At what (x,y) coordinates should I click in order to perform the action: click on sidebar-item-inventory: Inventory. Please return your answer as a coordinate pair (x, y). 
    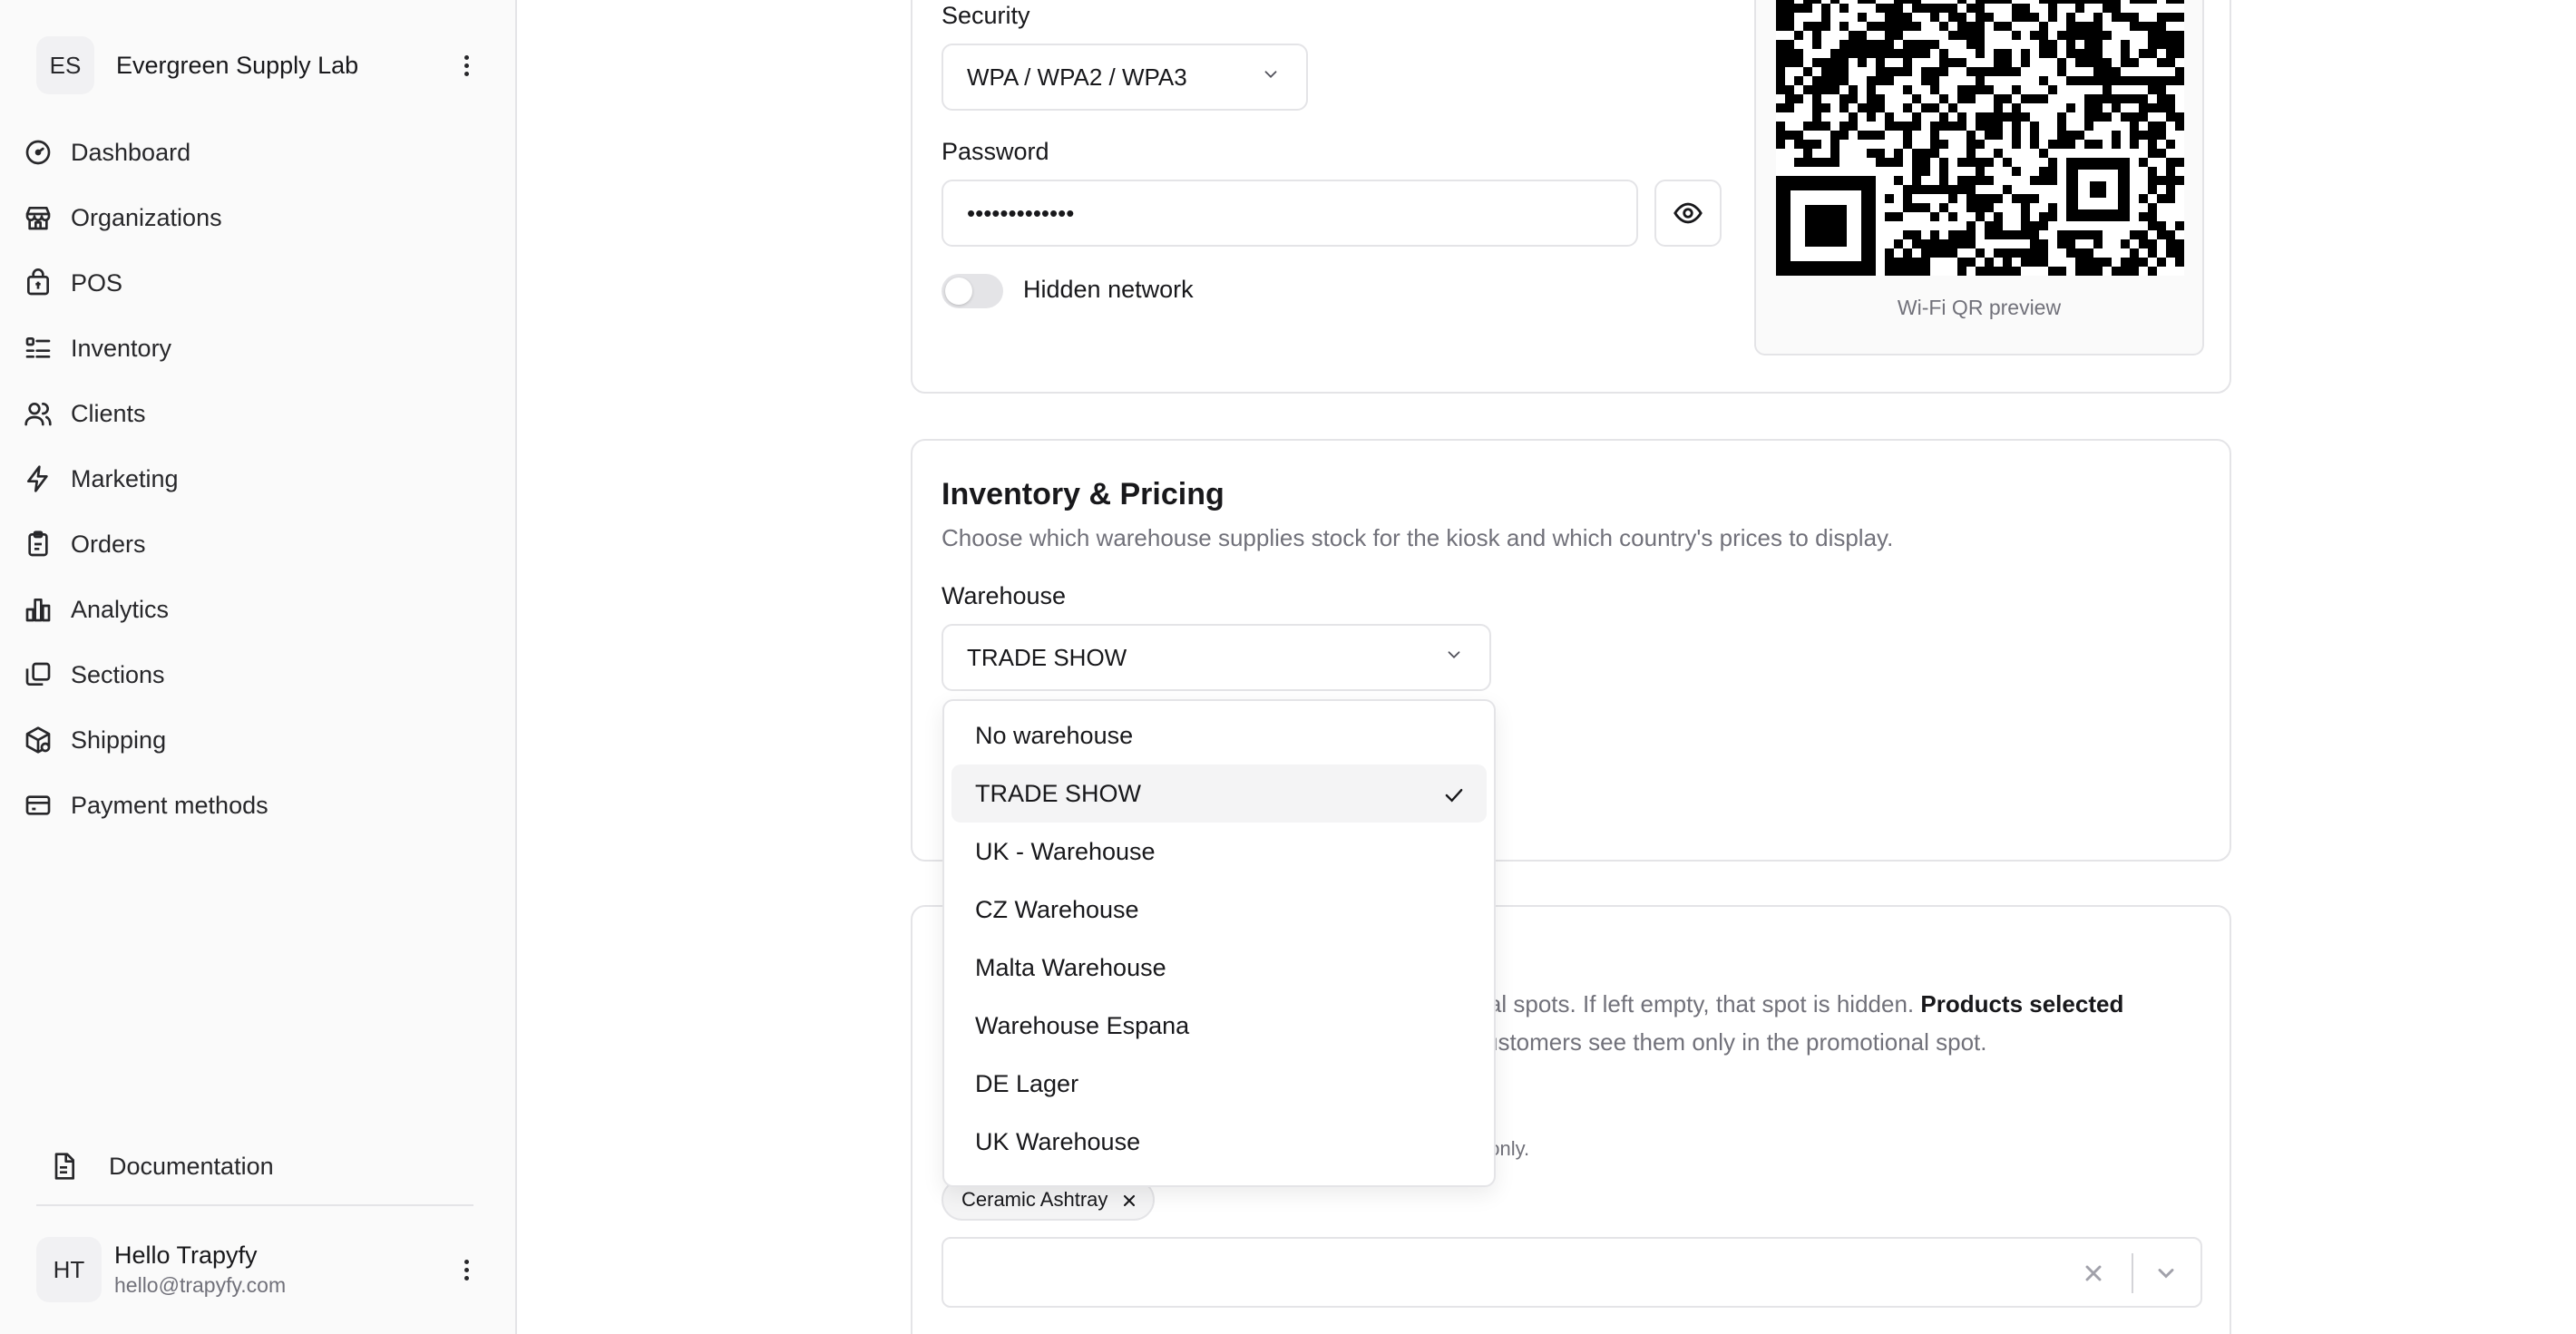
    Looking at the image, I should click on (255, 349).